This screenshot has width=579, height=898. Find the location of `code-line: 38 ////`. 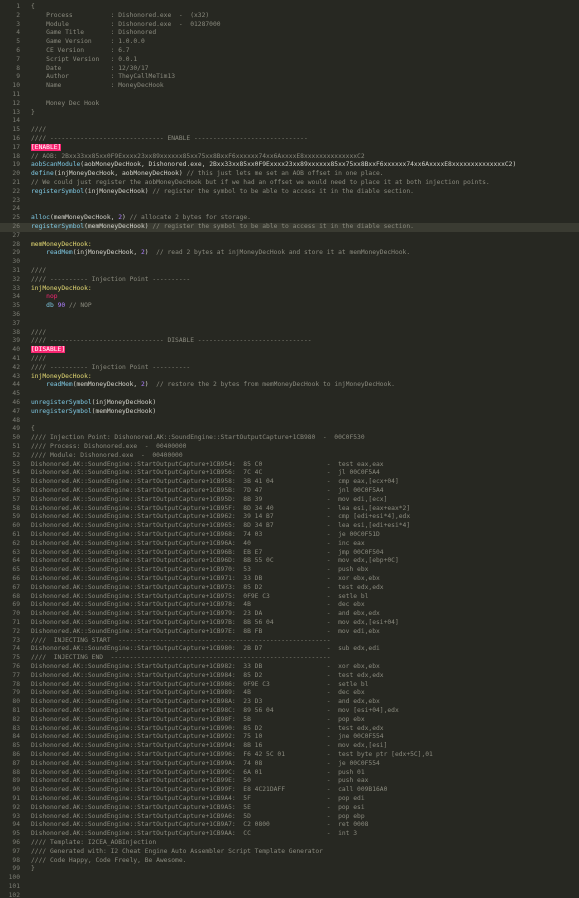

code-line: 38 //// is located at coordinates (289, 333).